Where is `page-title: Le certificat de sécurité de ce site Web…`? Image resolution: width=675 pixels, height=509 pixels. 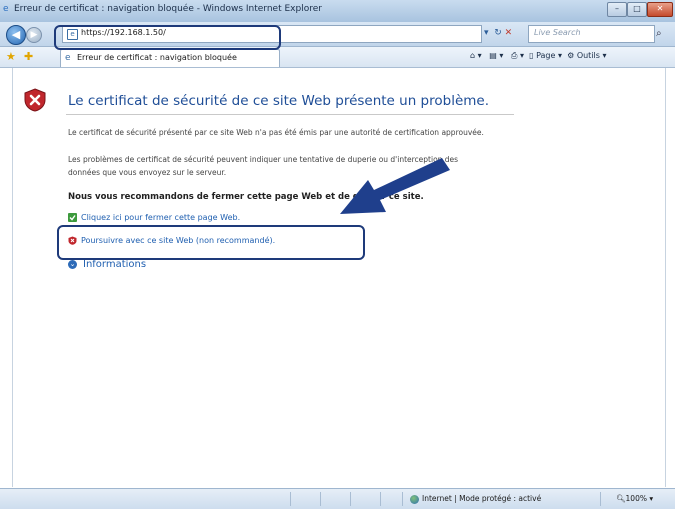 page-title: Le certificat de sécurité de ce site Web… is located at coordinates (279, 101).